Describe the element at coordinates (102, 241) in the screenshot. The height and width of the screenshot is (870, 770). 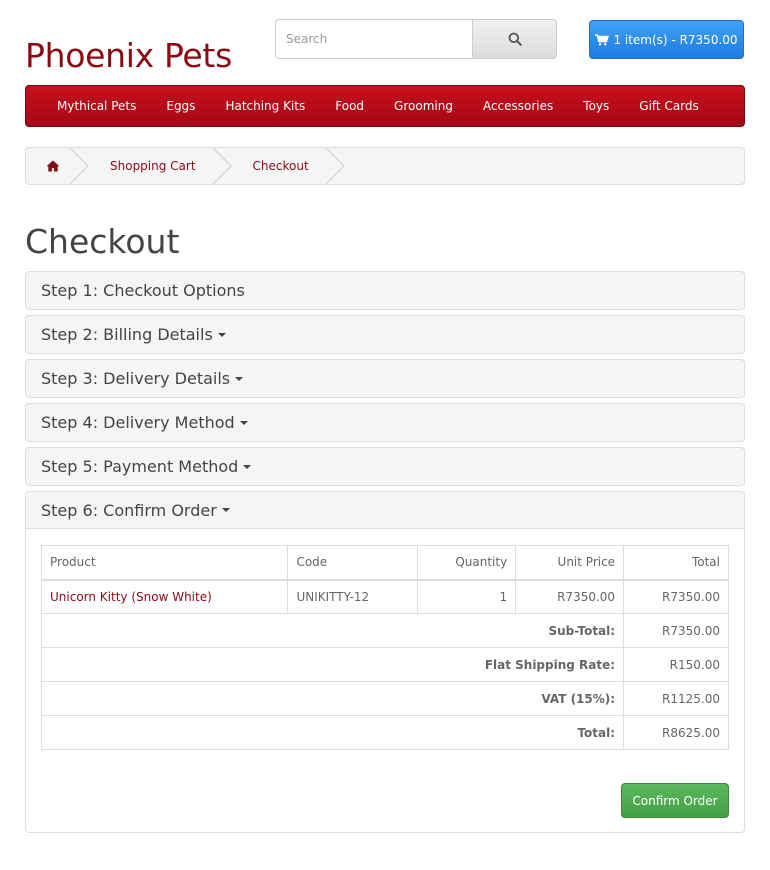
I see `page-title: Checkout` at that location.